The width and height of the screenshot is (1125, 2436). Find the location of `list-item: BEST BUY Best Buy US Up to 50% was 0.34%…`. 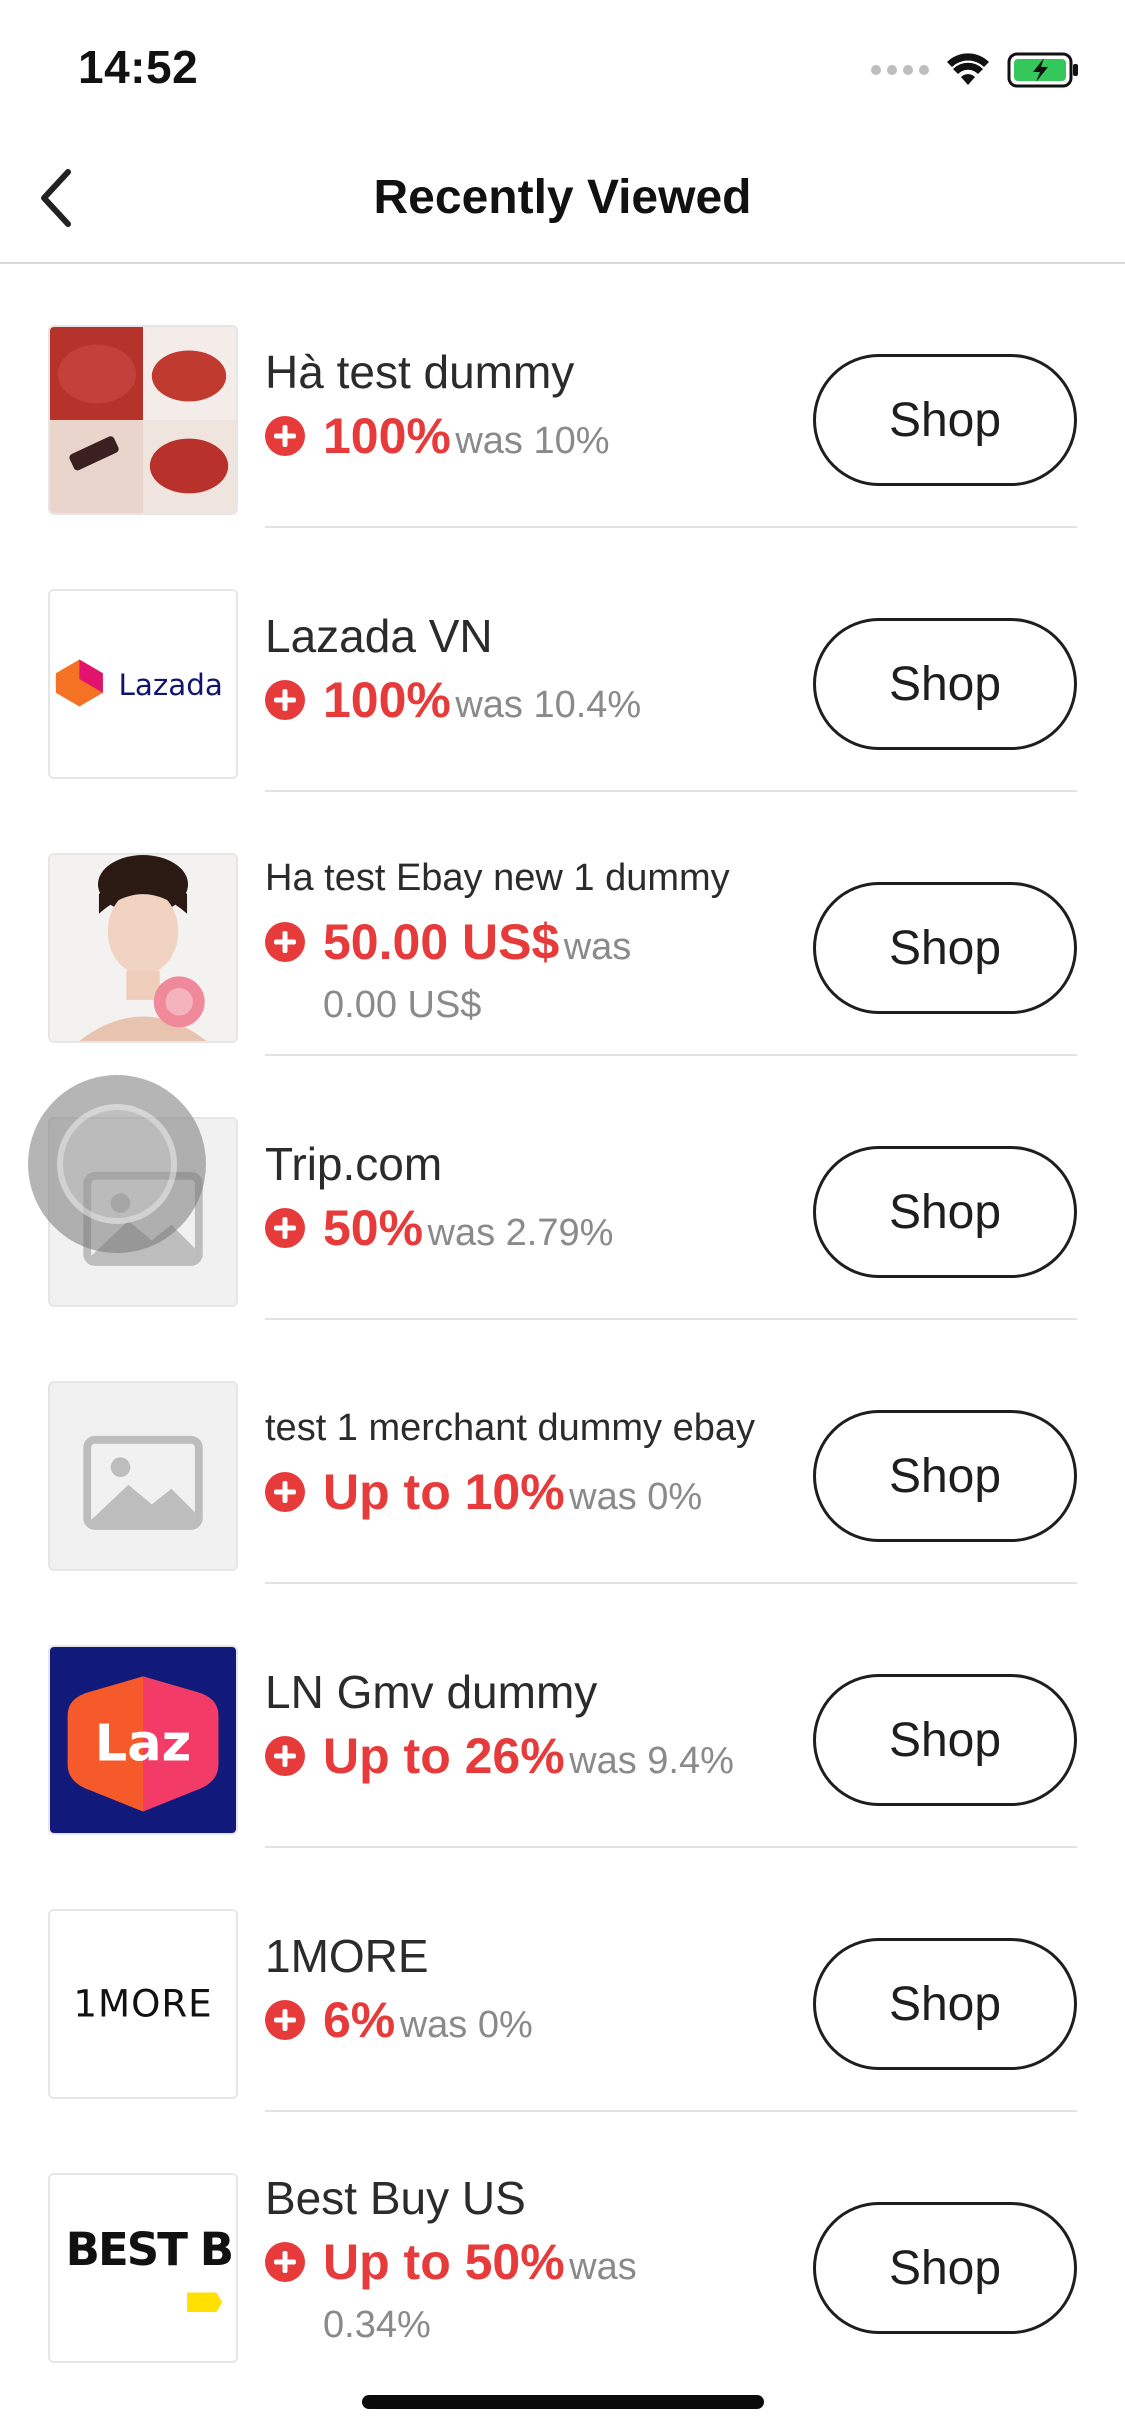

list-item: BEST BUY Best Buy US Up to 50% was 0.34%… is located at coordinates (562, 2244).